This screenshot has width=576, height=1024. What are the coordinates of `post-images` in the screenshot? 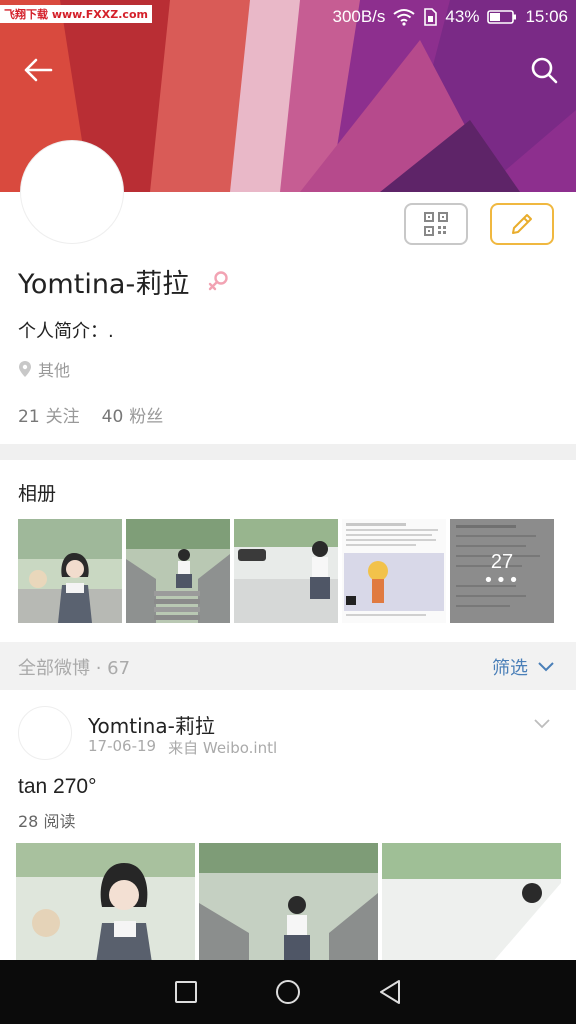 It's located at (288, 903).